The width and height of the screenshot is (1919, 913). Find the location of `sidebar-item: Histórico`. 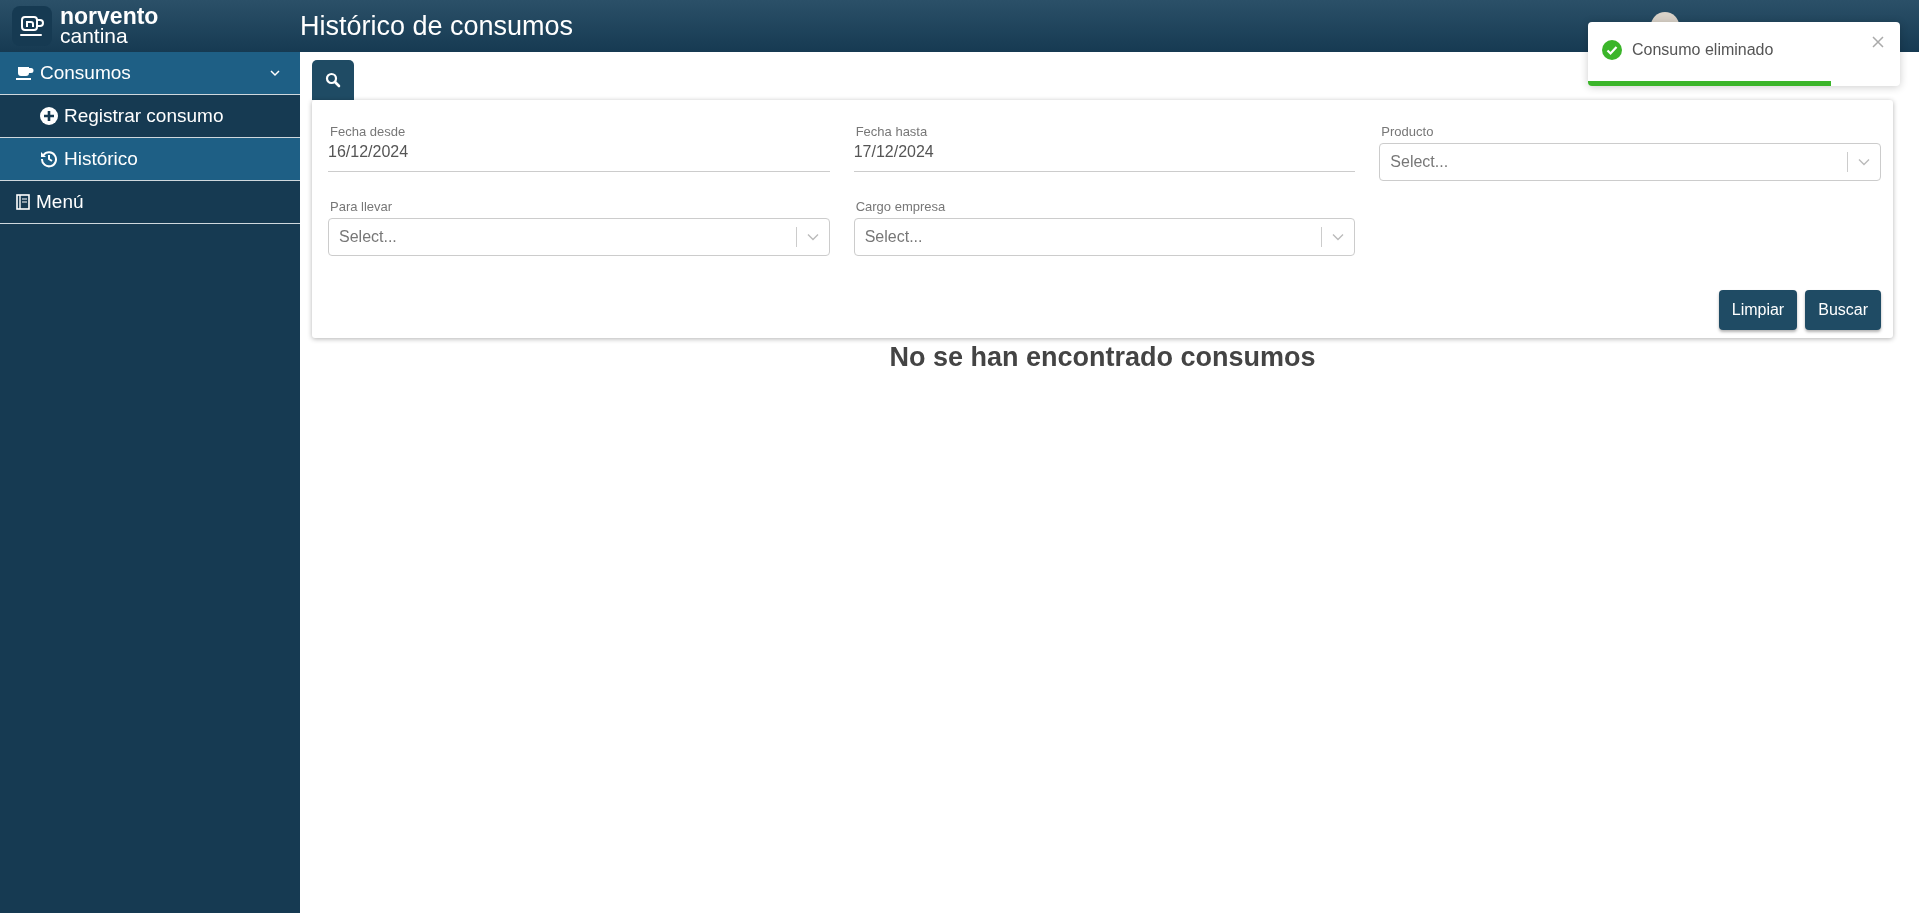

sidebar-item: Histórico is located at coordinates (150, 159).